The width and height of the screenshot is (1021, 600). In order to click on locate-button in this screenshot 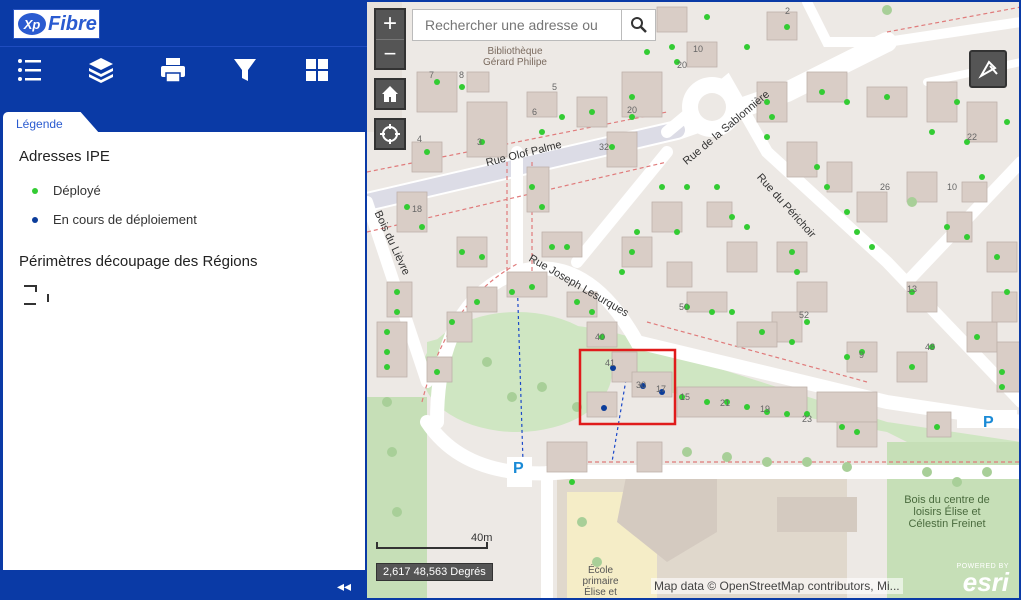, I will do `click(390, 134)`.